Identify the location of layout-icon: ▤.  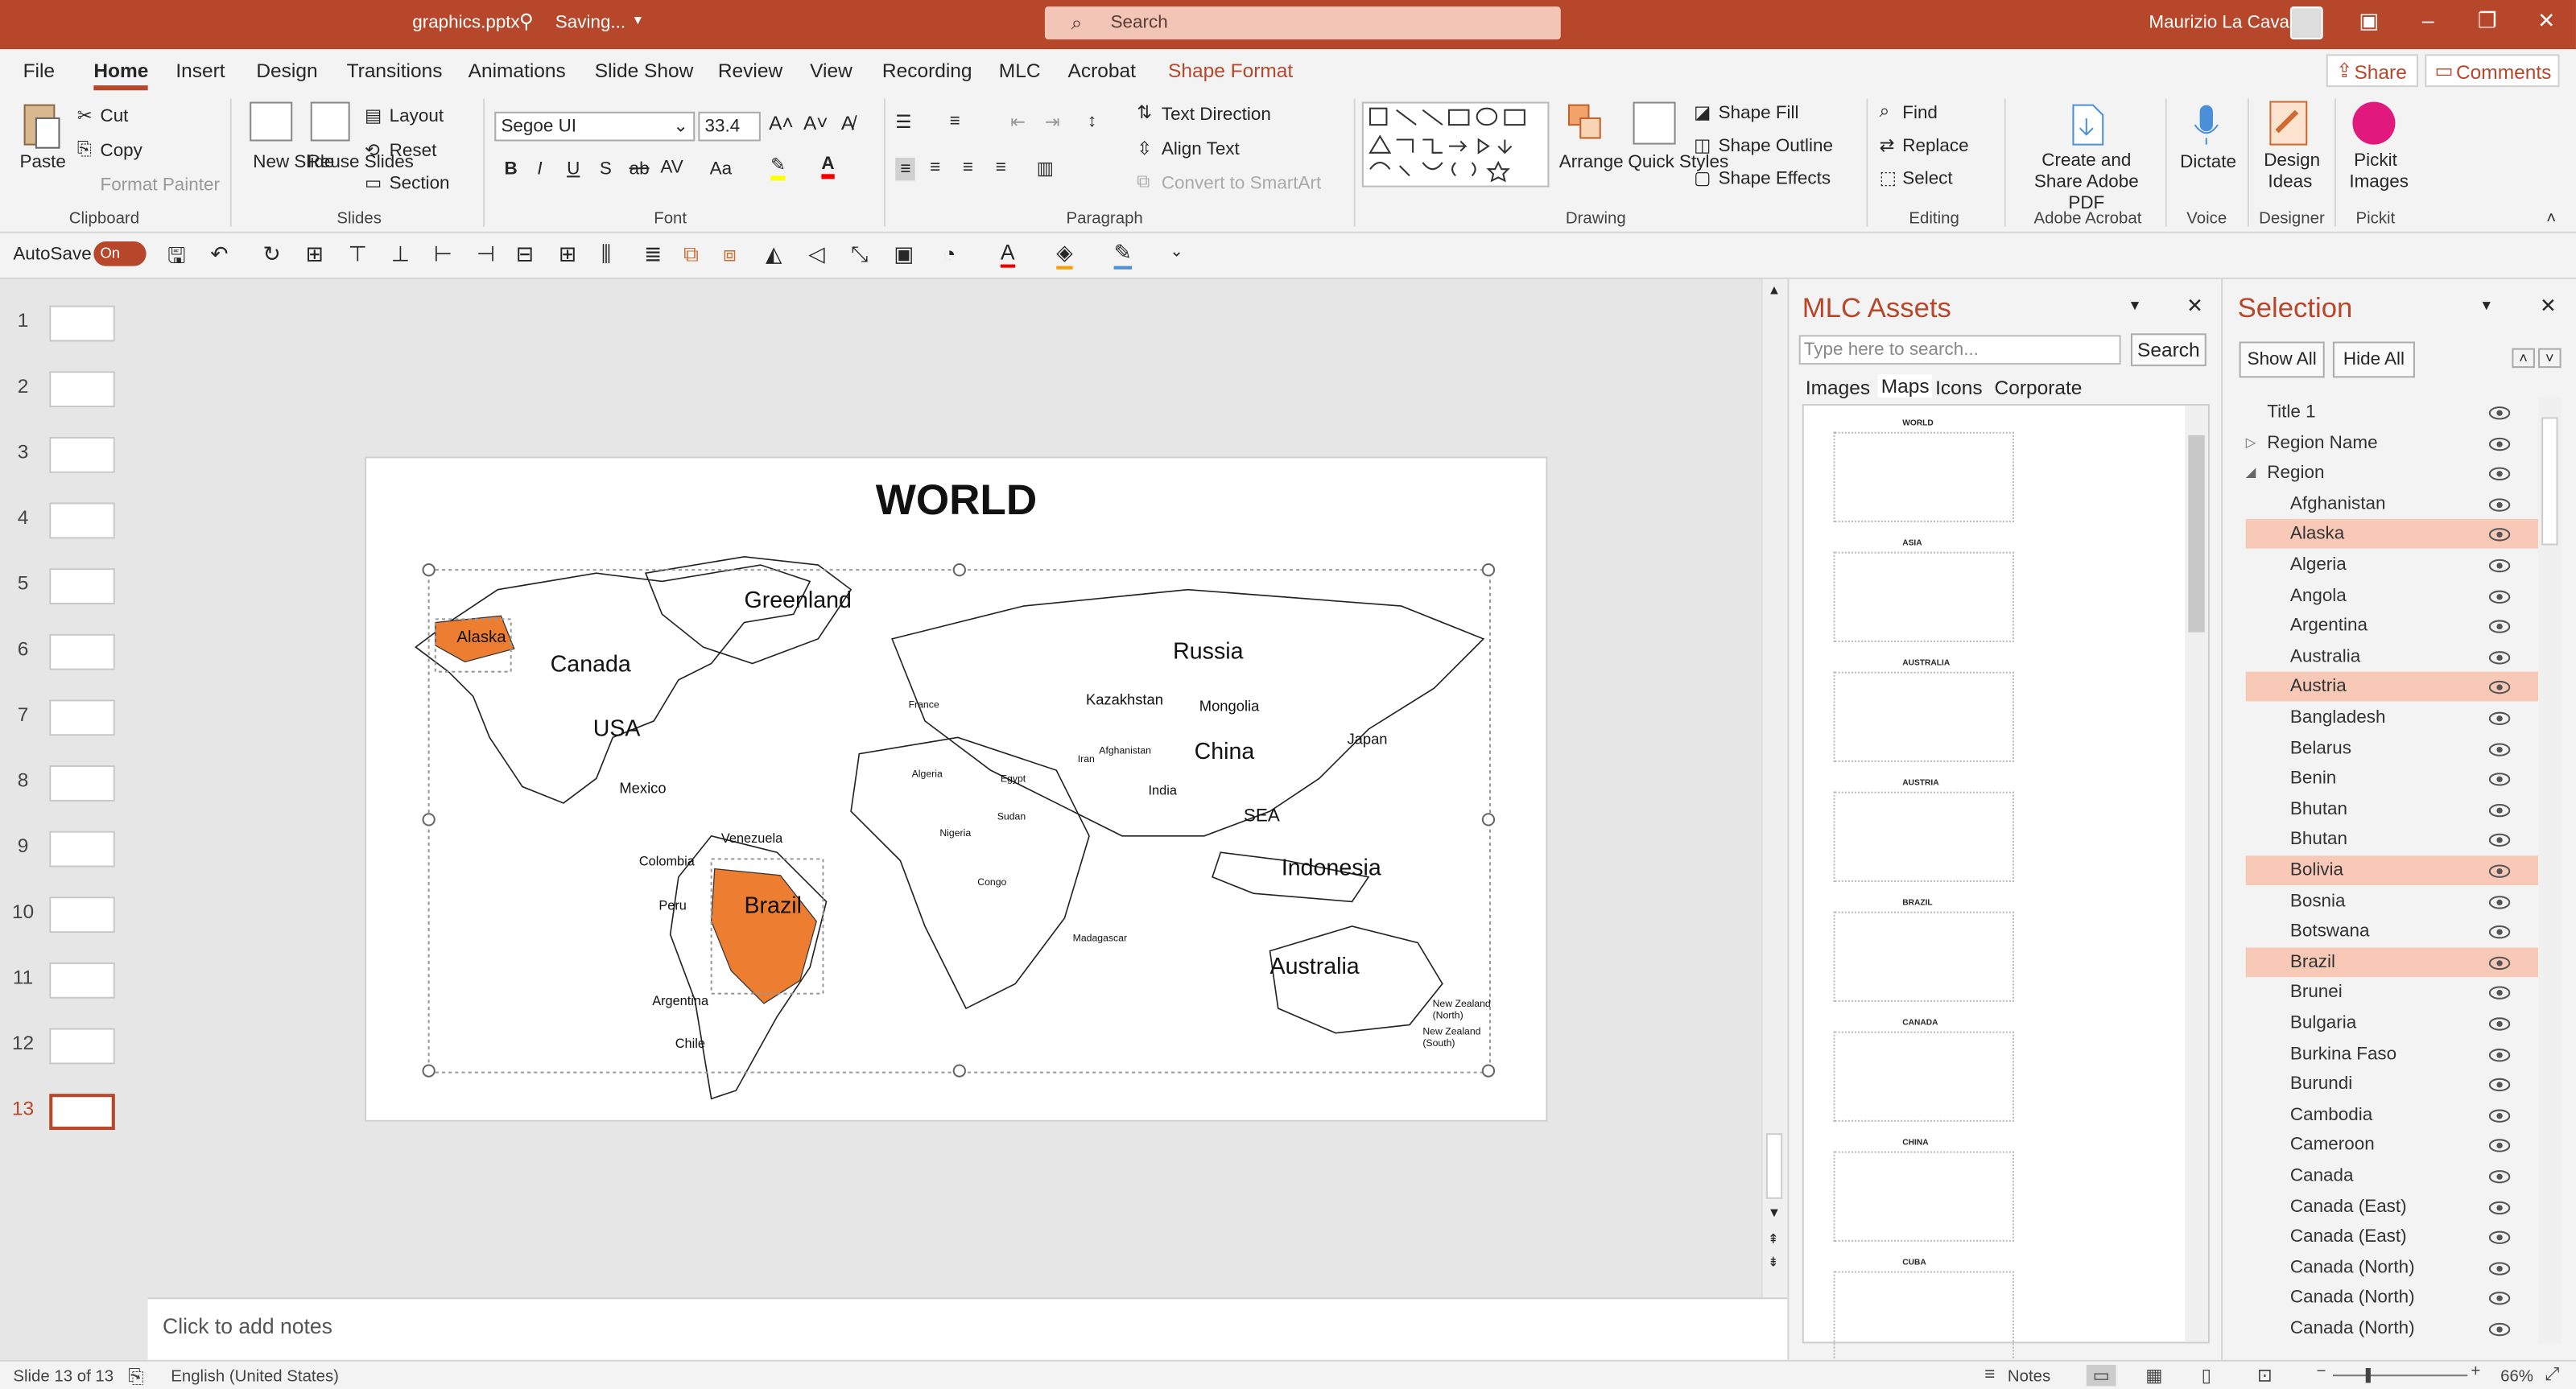
(373, 116).